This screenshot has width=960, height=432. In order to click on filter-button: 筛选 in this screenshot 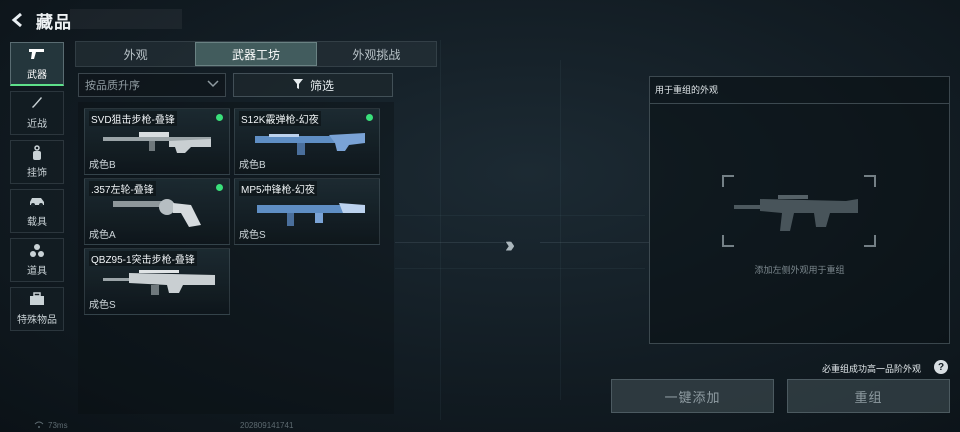, I will do `click(313, 85)`.